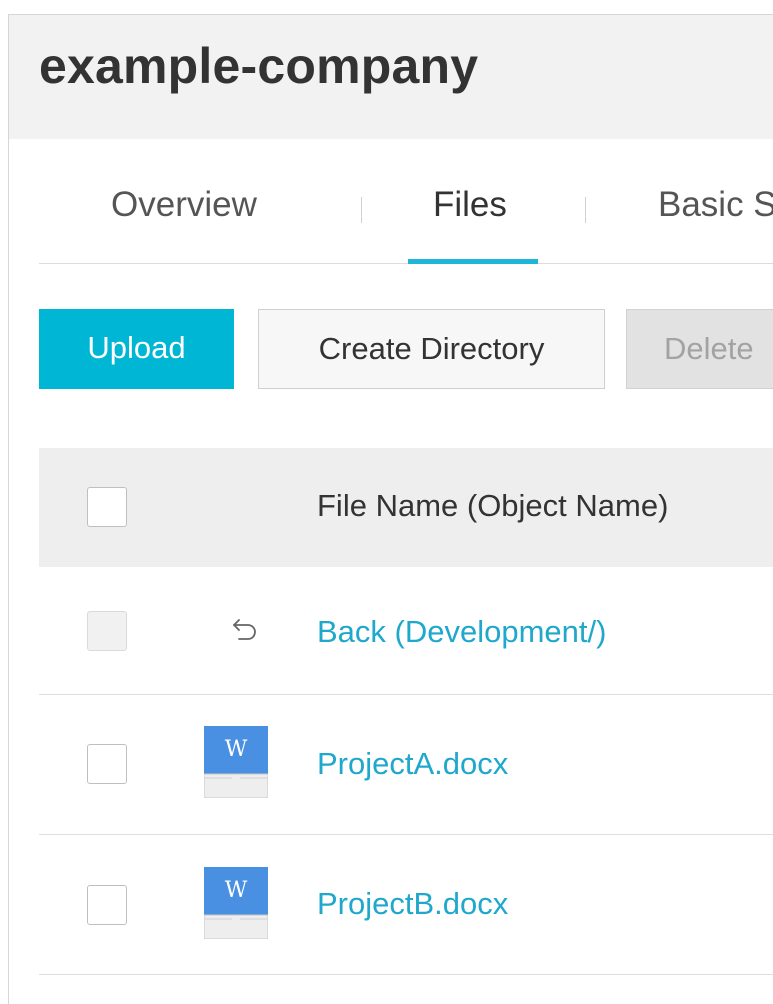 The width and height of the screenshot is (773, 1004). I want to click on tab-overview: Overview, so click(184, 205).